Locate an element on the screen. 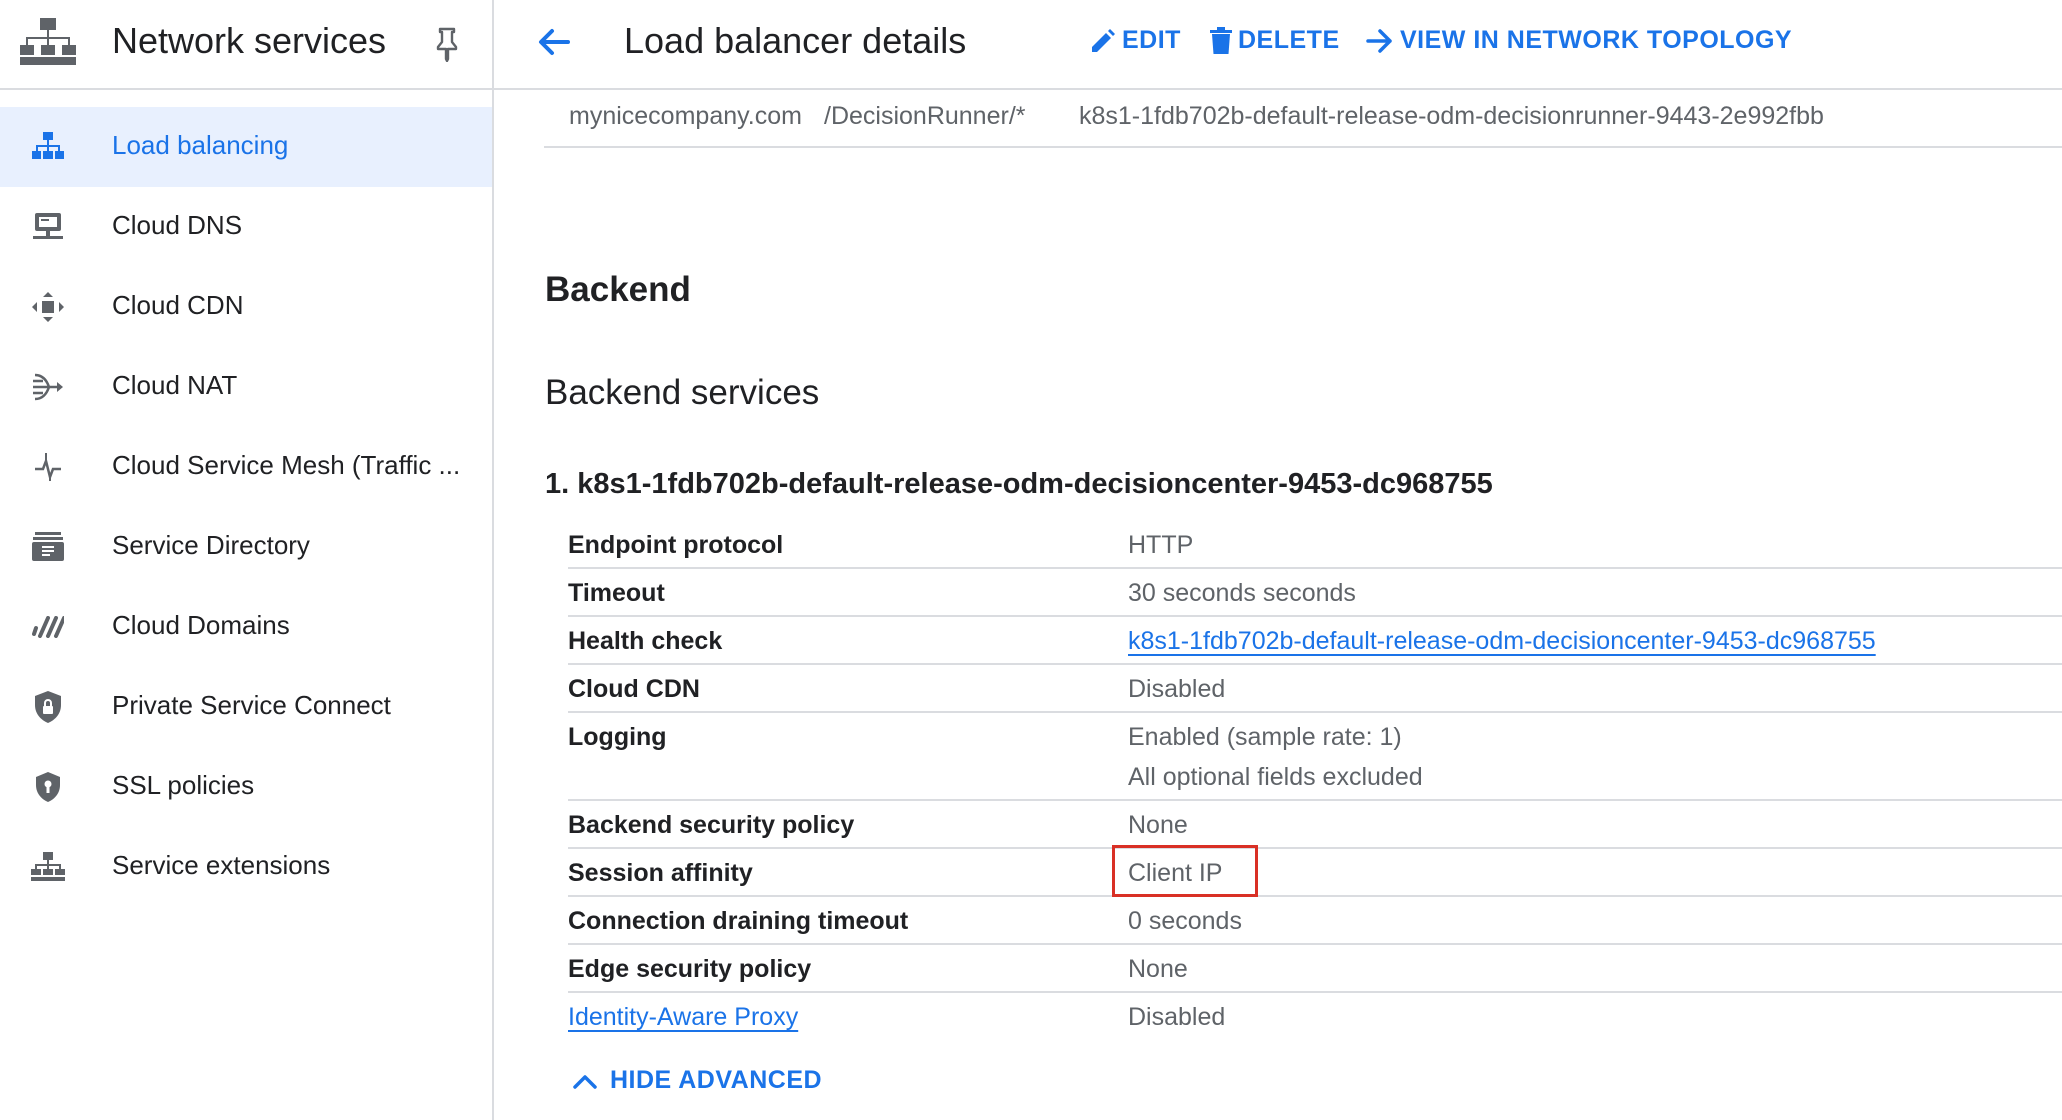  property-row-connection-draining-timeout: Connection draining timeout 0 seconds is located at coordinates (1315, 921).